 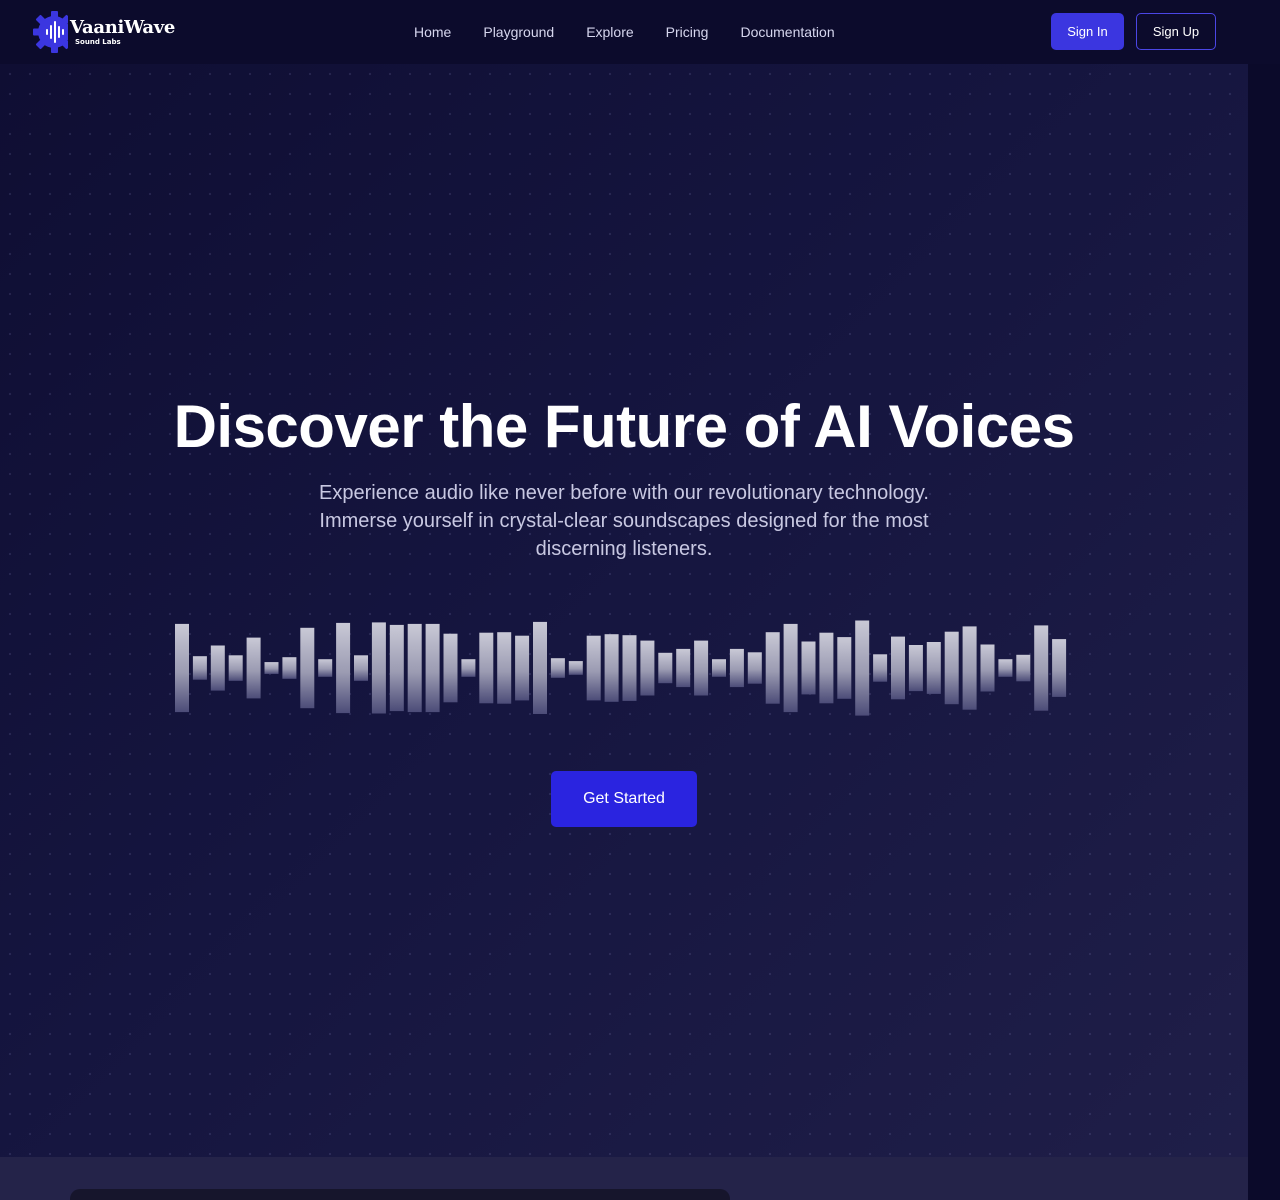 I want to click on brand-name: VaaniWave, so click(x=123, y=27).